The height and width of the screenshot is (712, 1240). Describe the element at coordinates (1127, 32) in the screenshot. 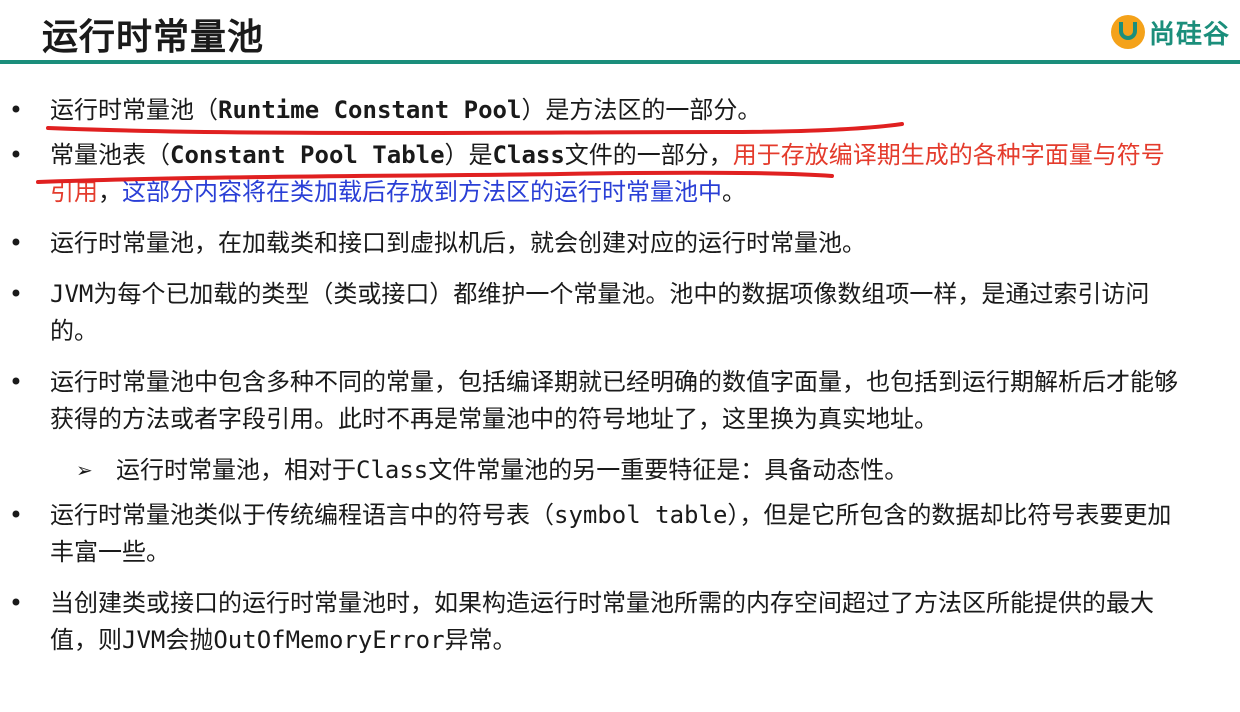

I see `u-logo-icon` at that location.